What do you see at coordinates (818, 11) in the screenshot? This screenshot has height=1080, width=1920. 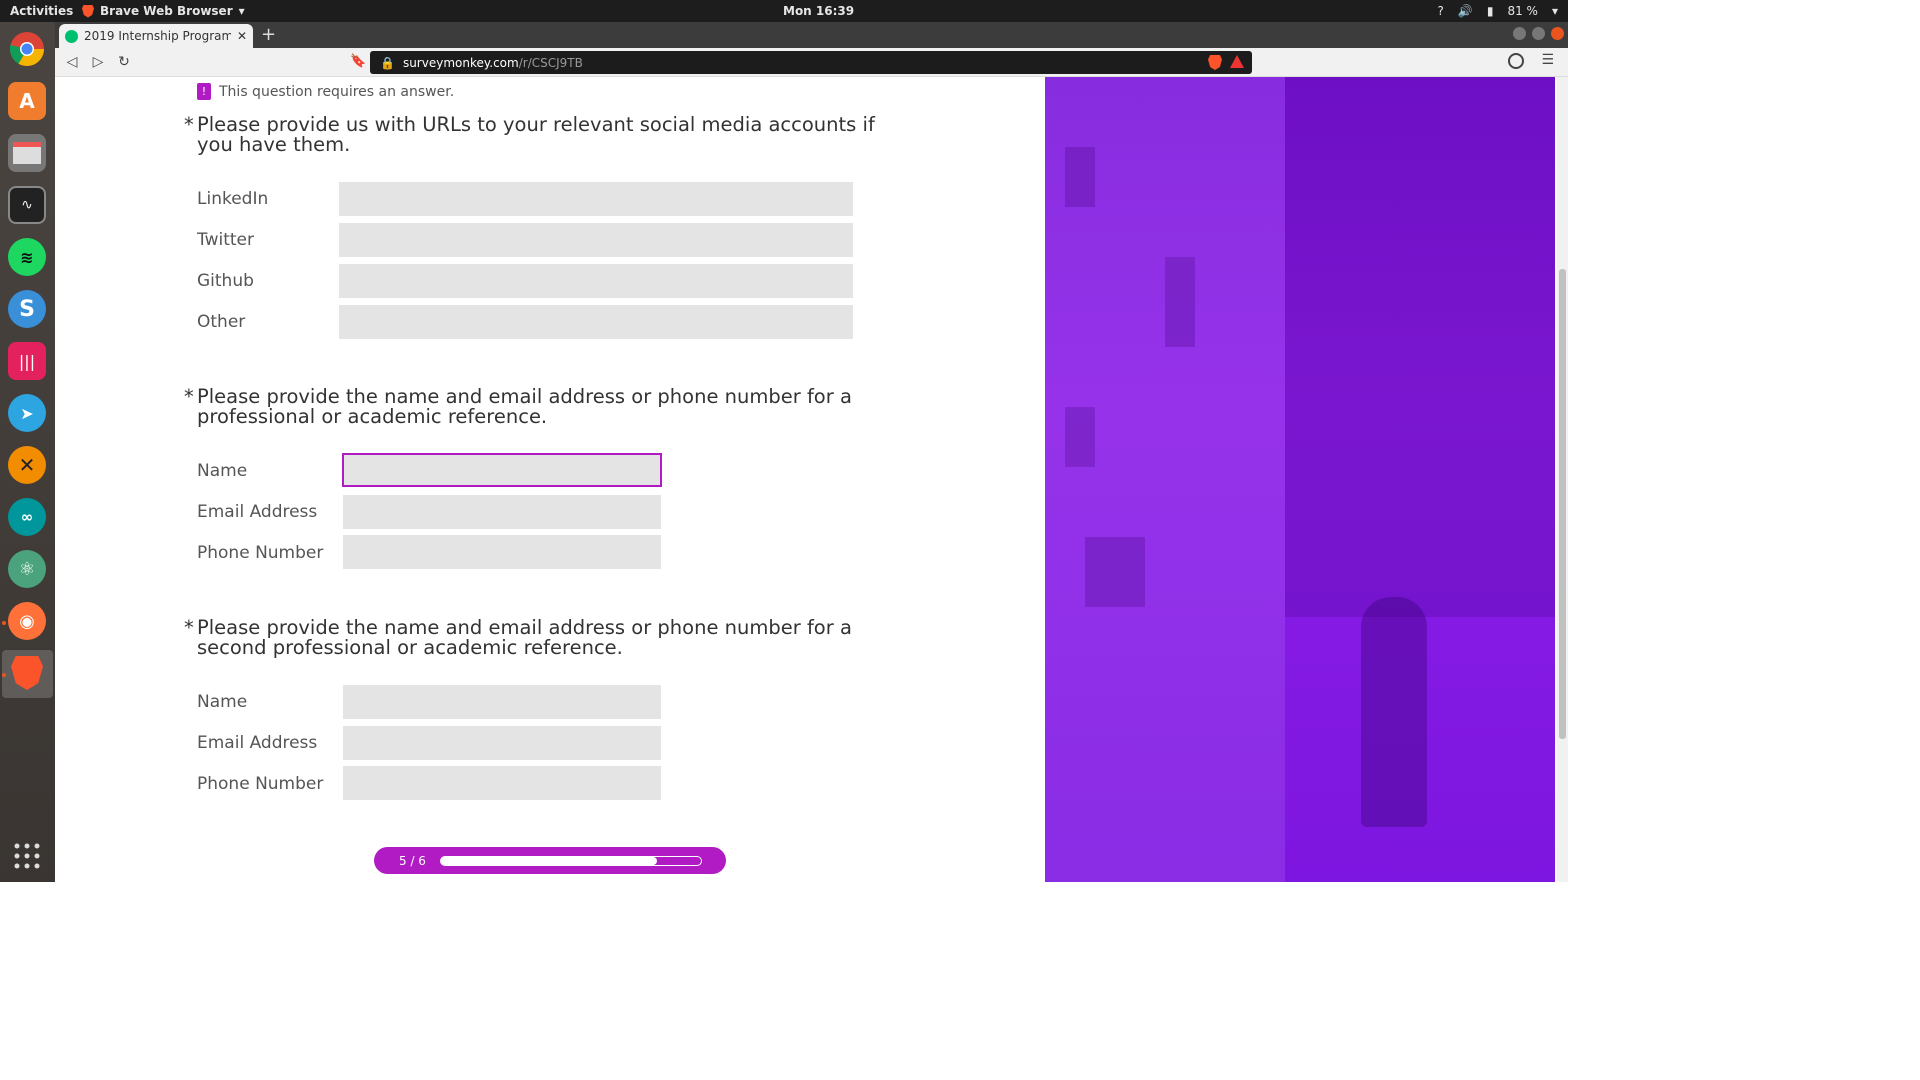 I see `clock: Mon 16:39` at bounding box center [818, 11].